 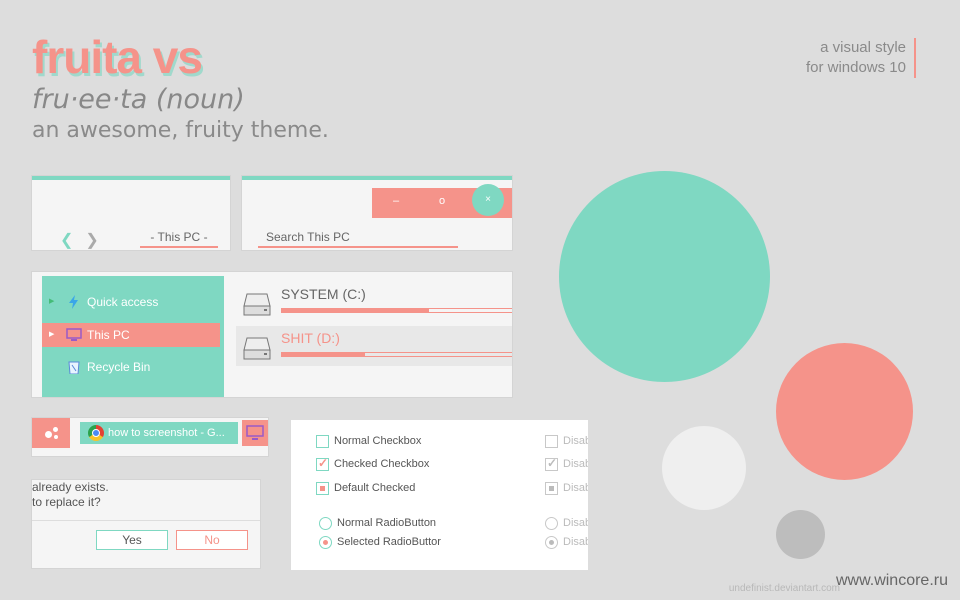 I want to click on recycle-bin-icon, so click(x=74, y=367).